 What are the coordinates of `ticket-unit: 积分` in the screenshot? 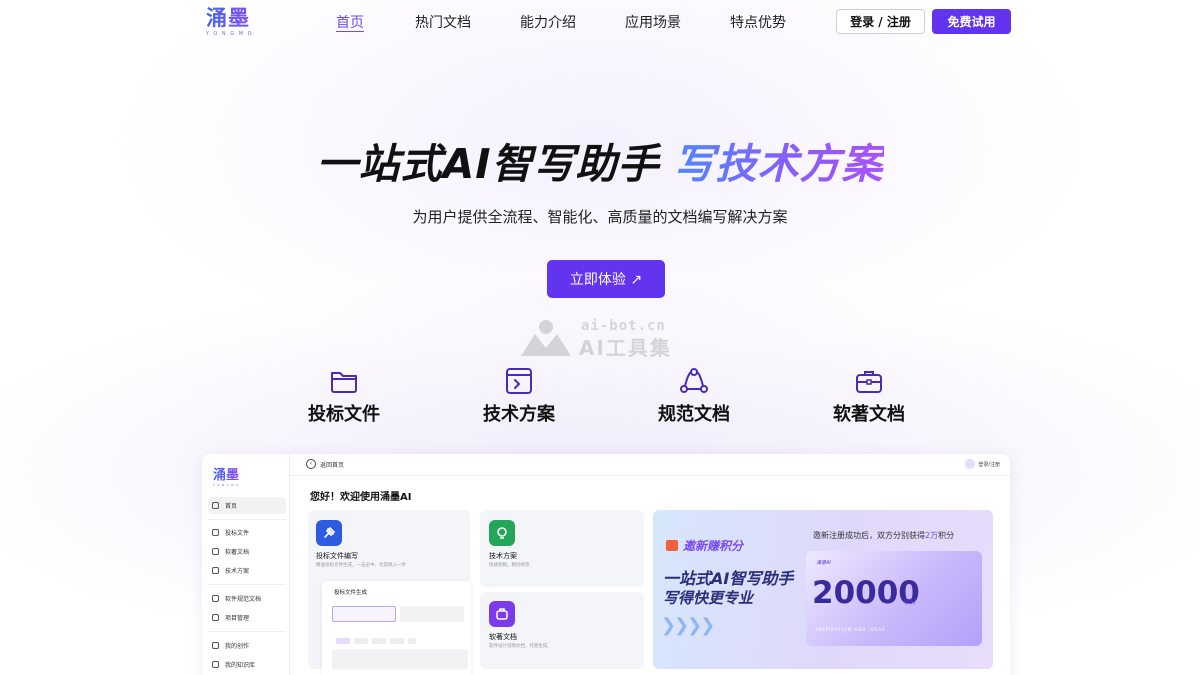 It's located at (910, 602).